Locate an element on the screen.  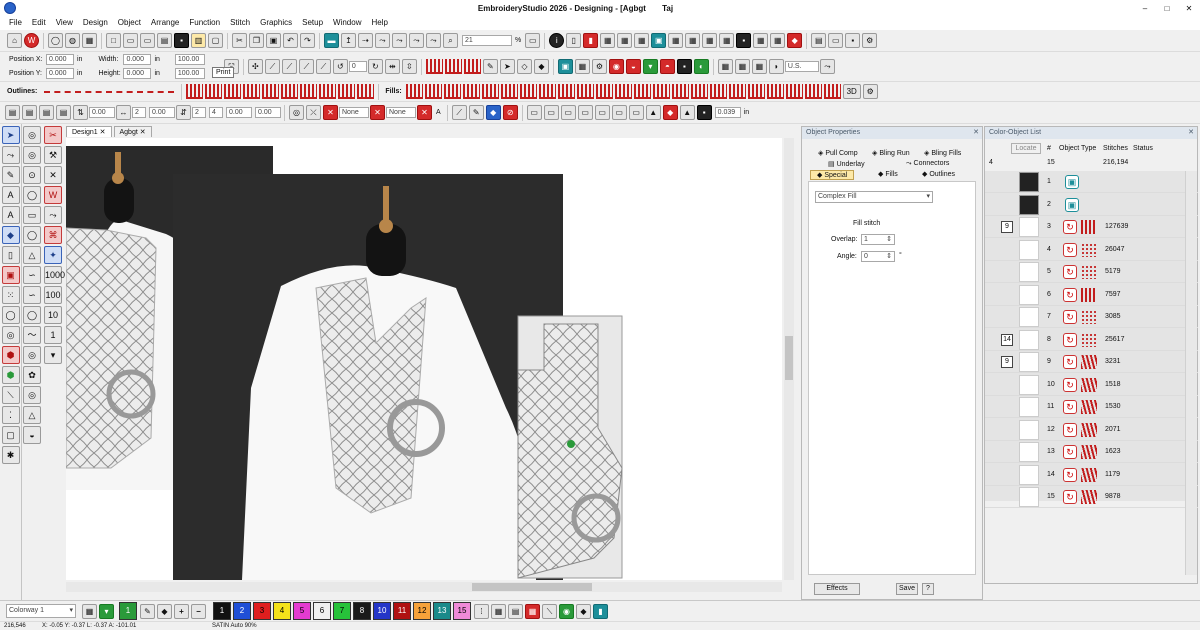
palette-swatch: 13 is located at coordinates (442, 611).